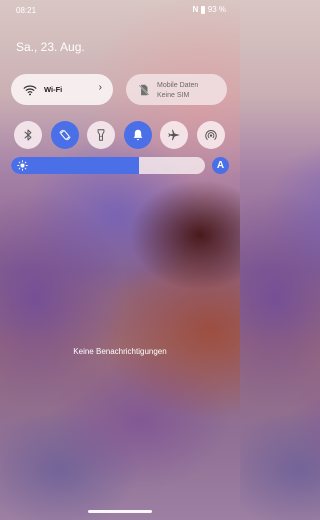 This screenshot has height=520, width=320. What do you see at coordinates (26, 10) in the screenshot?
I see `status-time: 08:21` at bounding box center [26, 10].